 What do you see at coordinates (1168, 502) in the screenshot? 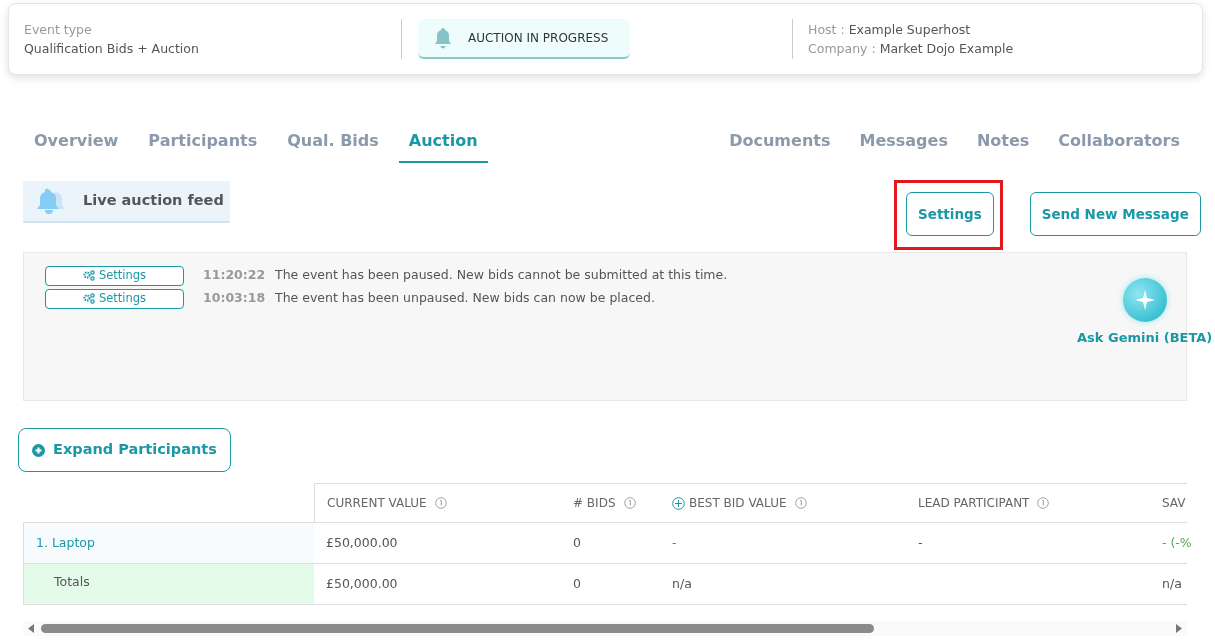
I see `column-header: SAV` at bounding box center [1168, 502].